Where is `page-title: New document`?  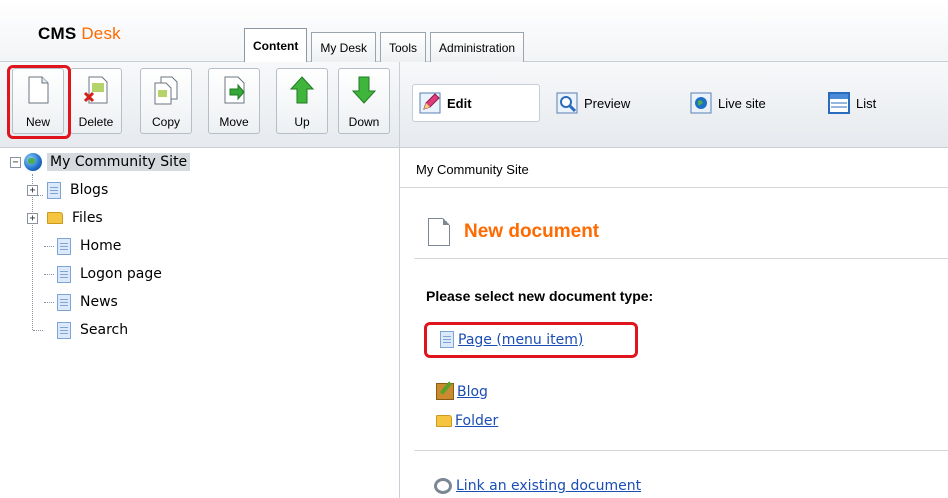 page-title: New document is located at coordinates (513, 232).